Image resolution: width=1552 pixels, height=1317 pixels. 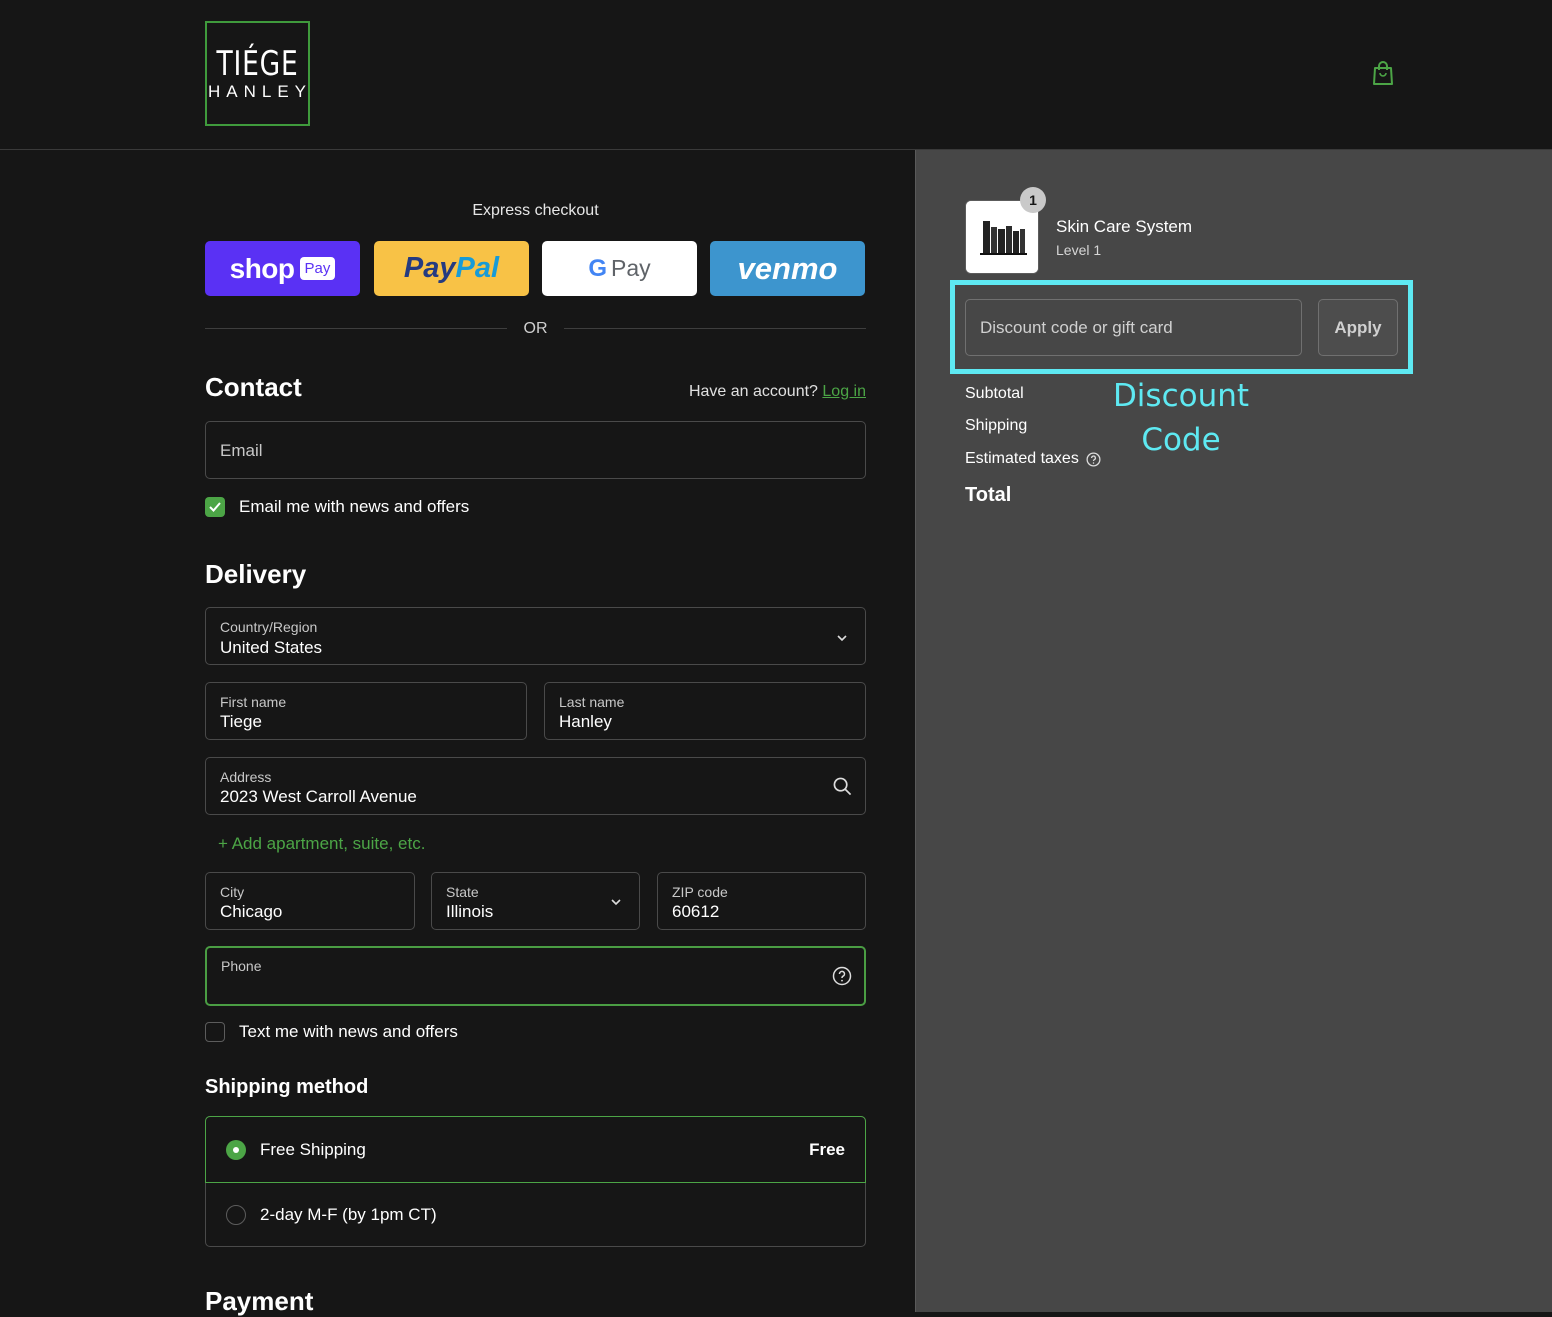 What do you see at coordinates (262, 268) in the screenshot?
I see `shop-pay-wordmark: shop` at bounding box center [262, 268].